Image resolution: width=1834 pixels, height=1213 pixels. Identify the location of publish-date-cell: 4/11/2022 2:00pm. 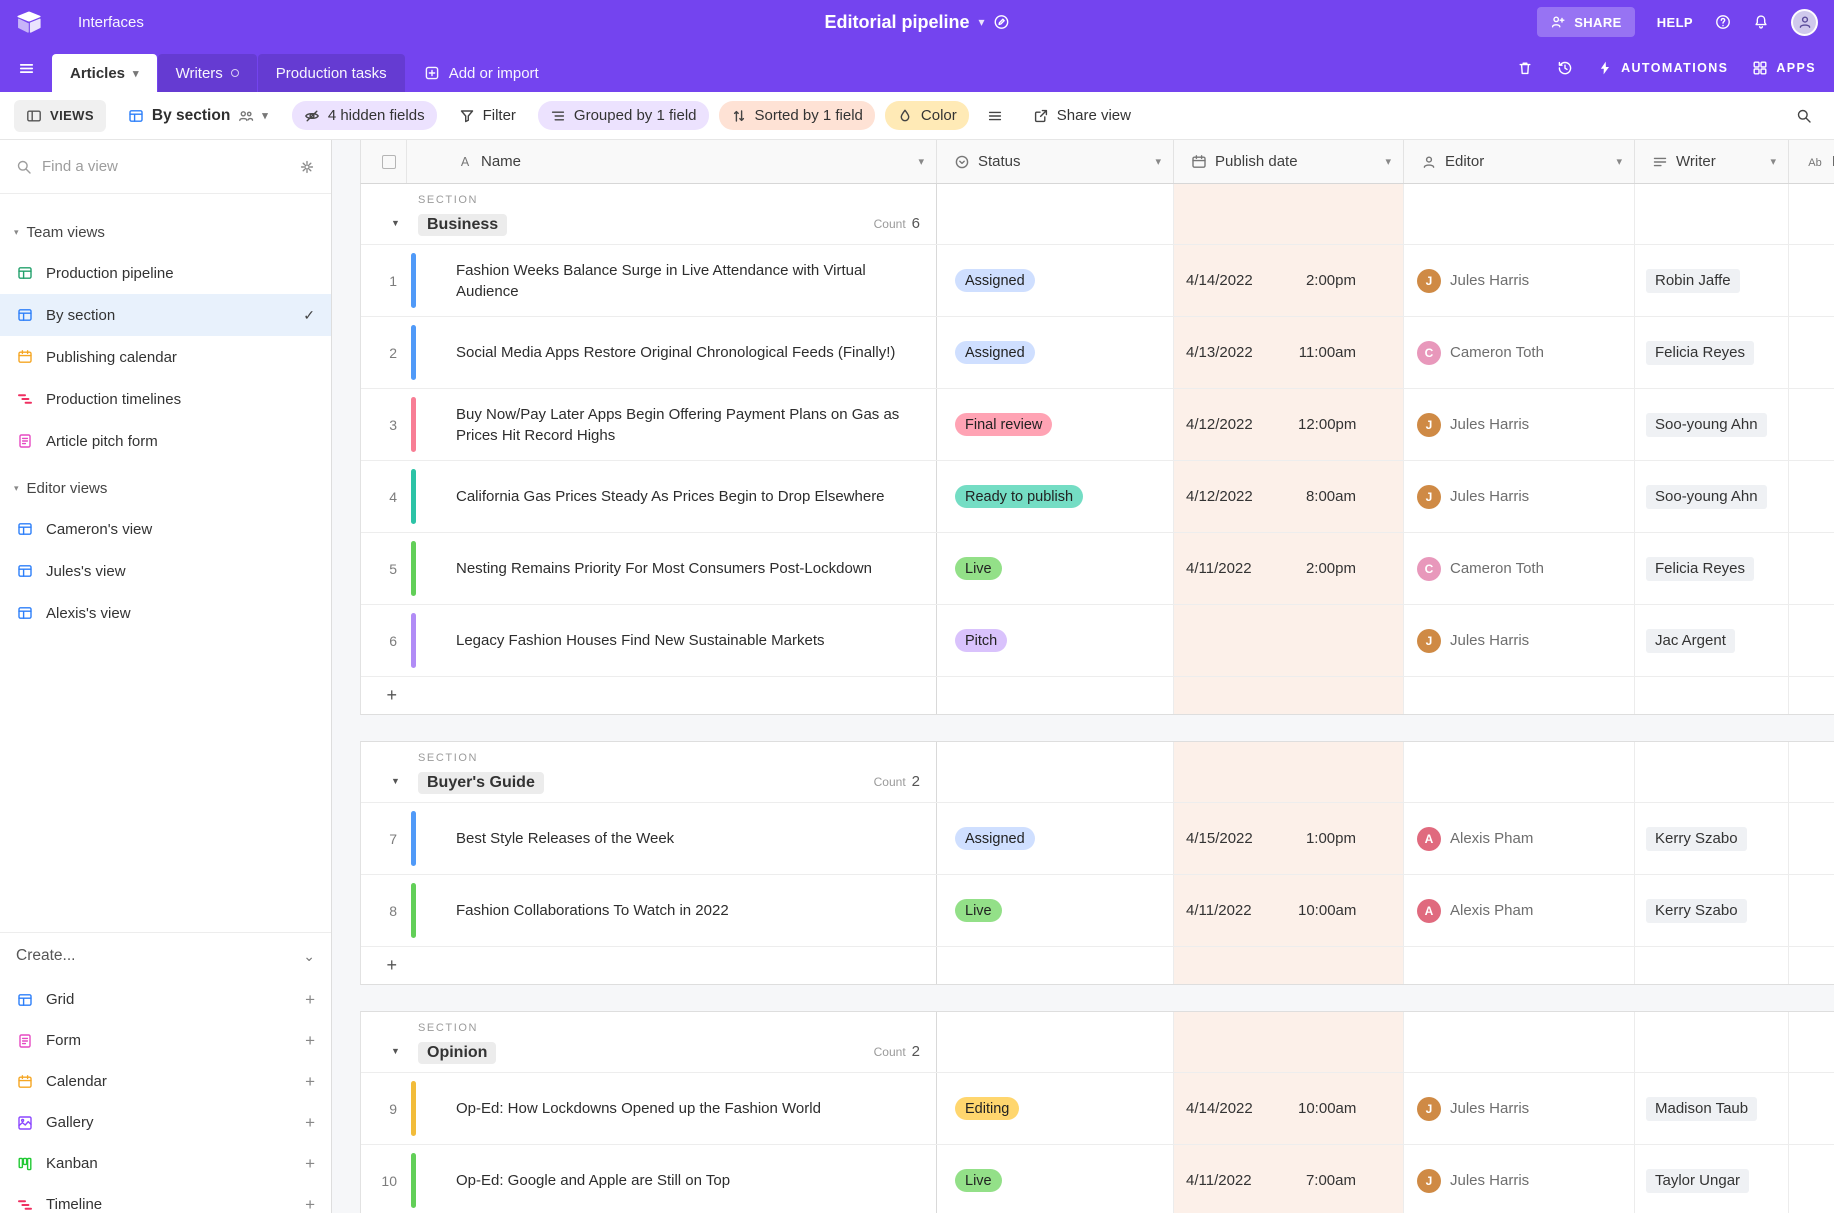
(1289, 568).